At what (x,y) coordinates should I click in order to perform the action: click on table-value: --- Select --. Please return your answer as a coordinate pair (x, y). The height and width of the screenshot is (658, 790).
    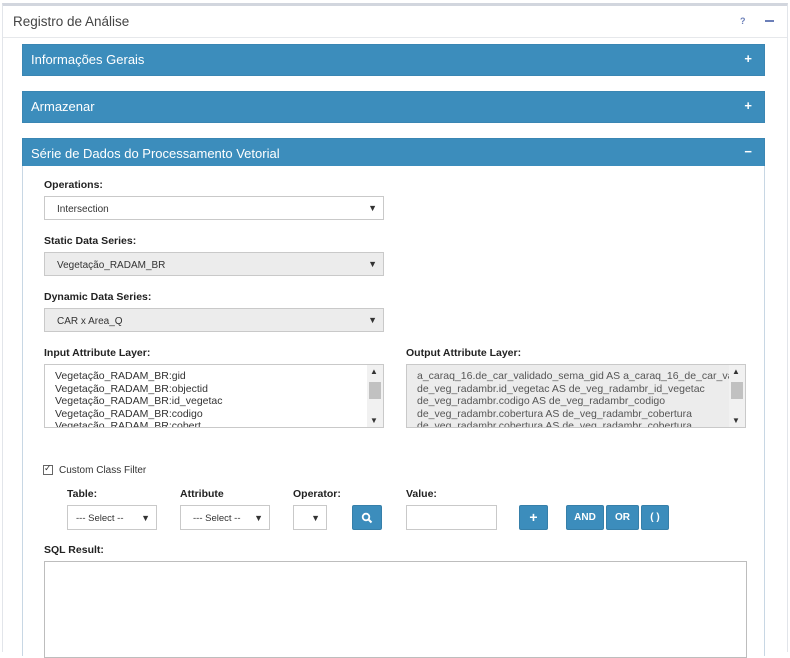
    Looking at the image, I should click on (100, 518).